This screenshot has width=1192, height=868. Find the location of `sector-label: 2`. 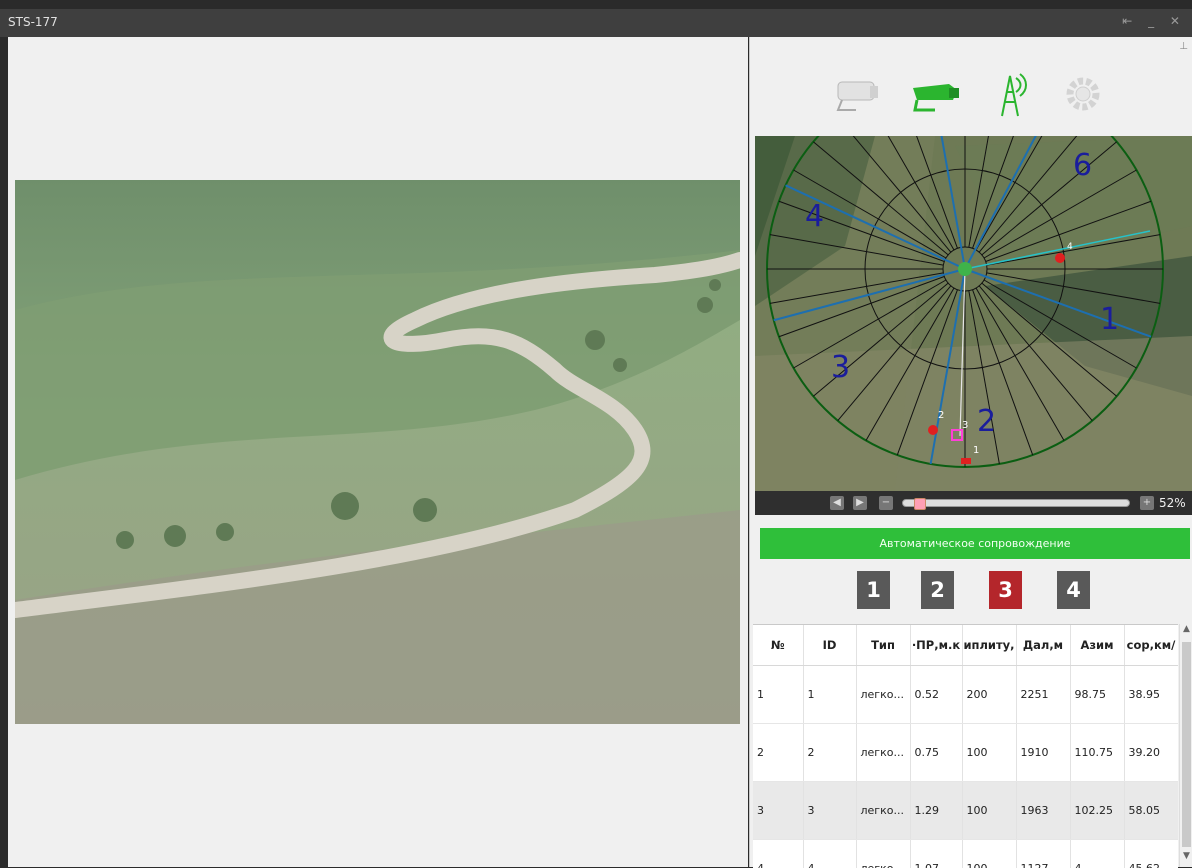

sector-label: 2 is located at coordinates (986, 421).